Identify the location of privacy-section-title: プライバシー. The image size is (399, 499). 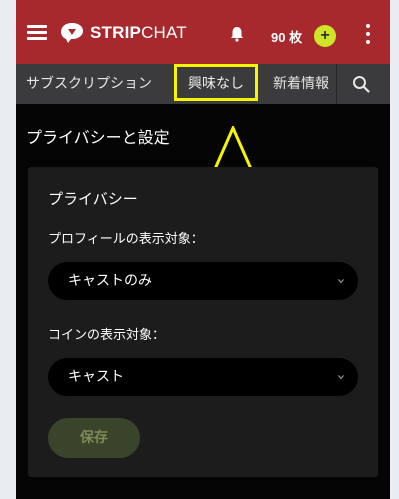
(93, 199).